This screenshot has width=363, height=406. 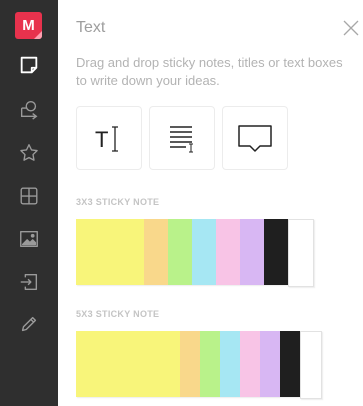 I want to click on text-tool-glyph: T, so click(x=101, y=139).